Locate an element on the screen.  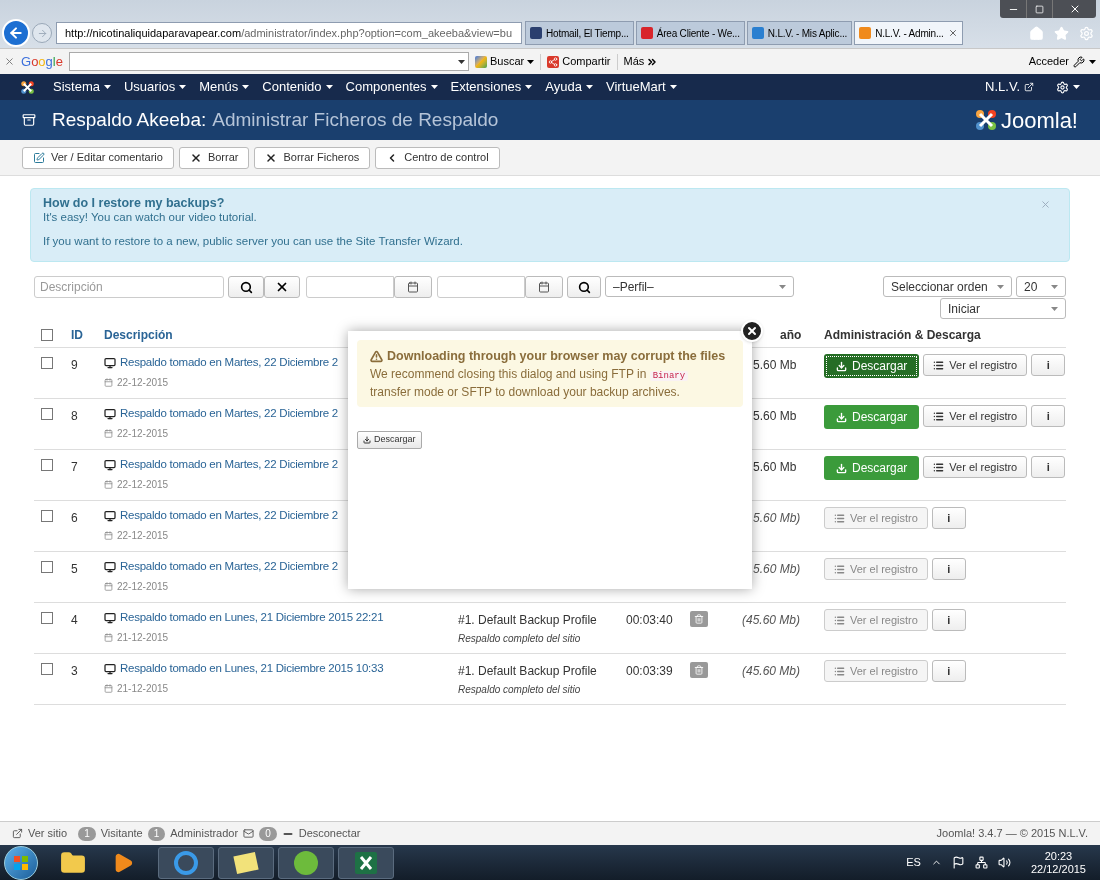
network-icon is located at coordinates (981, 862).